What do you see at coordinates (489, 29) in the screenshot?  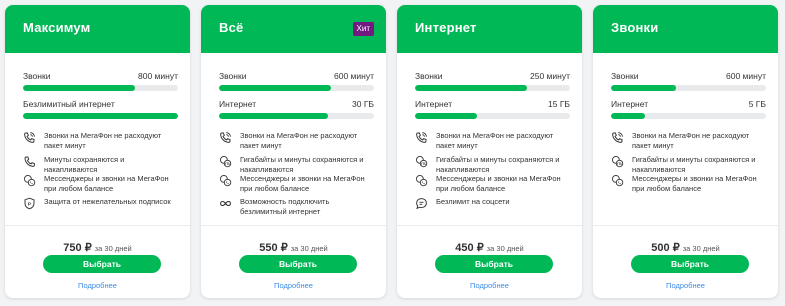 I see `card-header: Интернет` at bounding box center [489, 29].